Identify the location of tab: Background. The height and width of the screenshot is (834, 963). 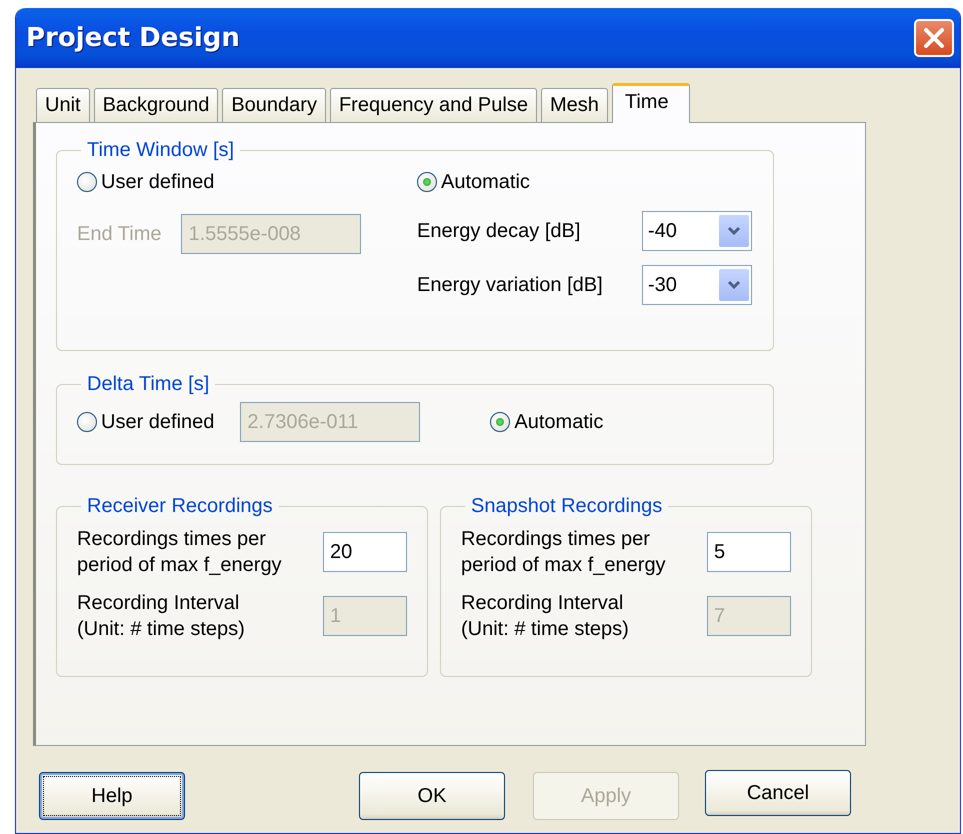
(156, 105).